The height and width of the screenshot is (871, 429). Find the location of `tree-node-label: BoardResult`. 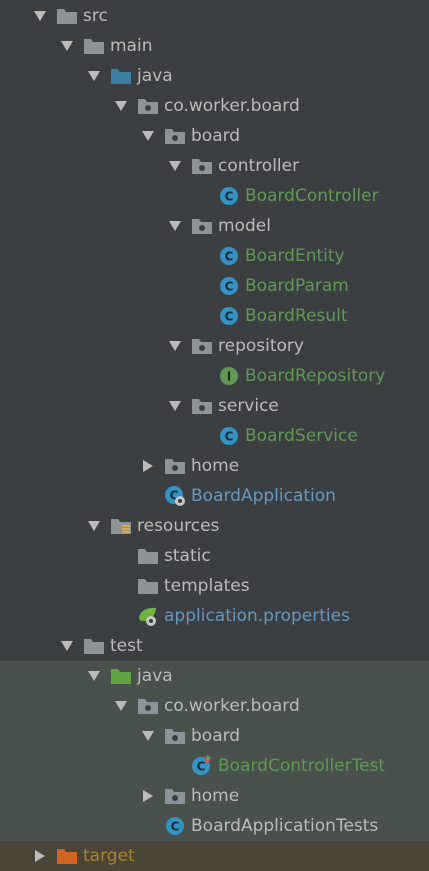

tree-node-label: BoardResult is located at coordinates (296, 316).